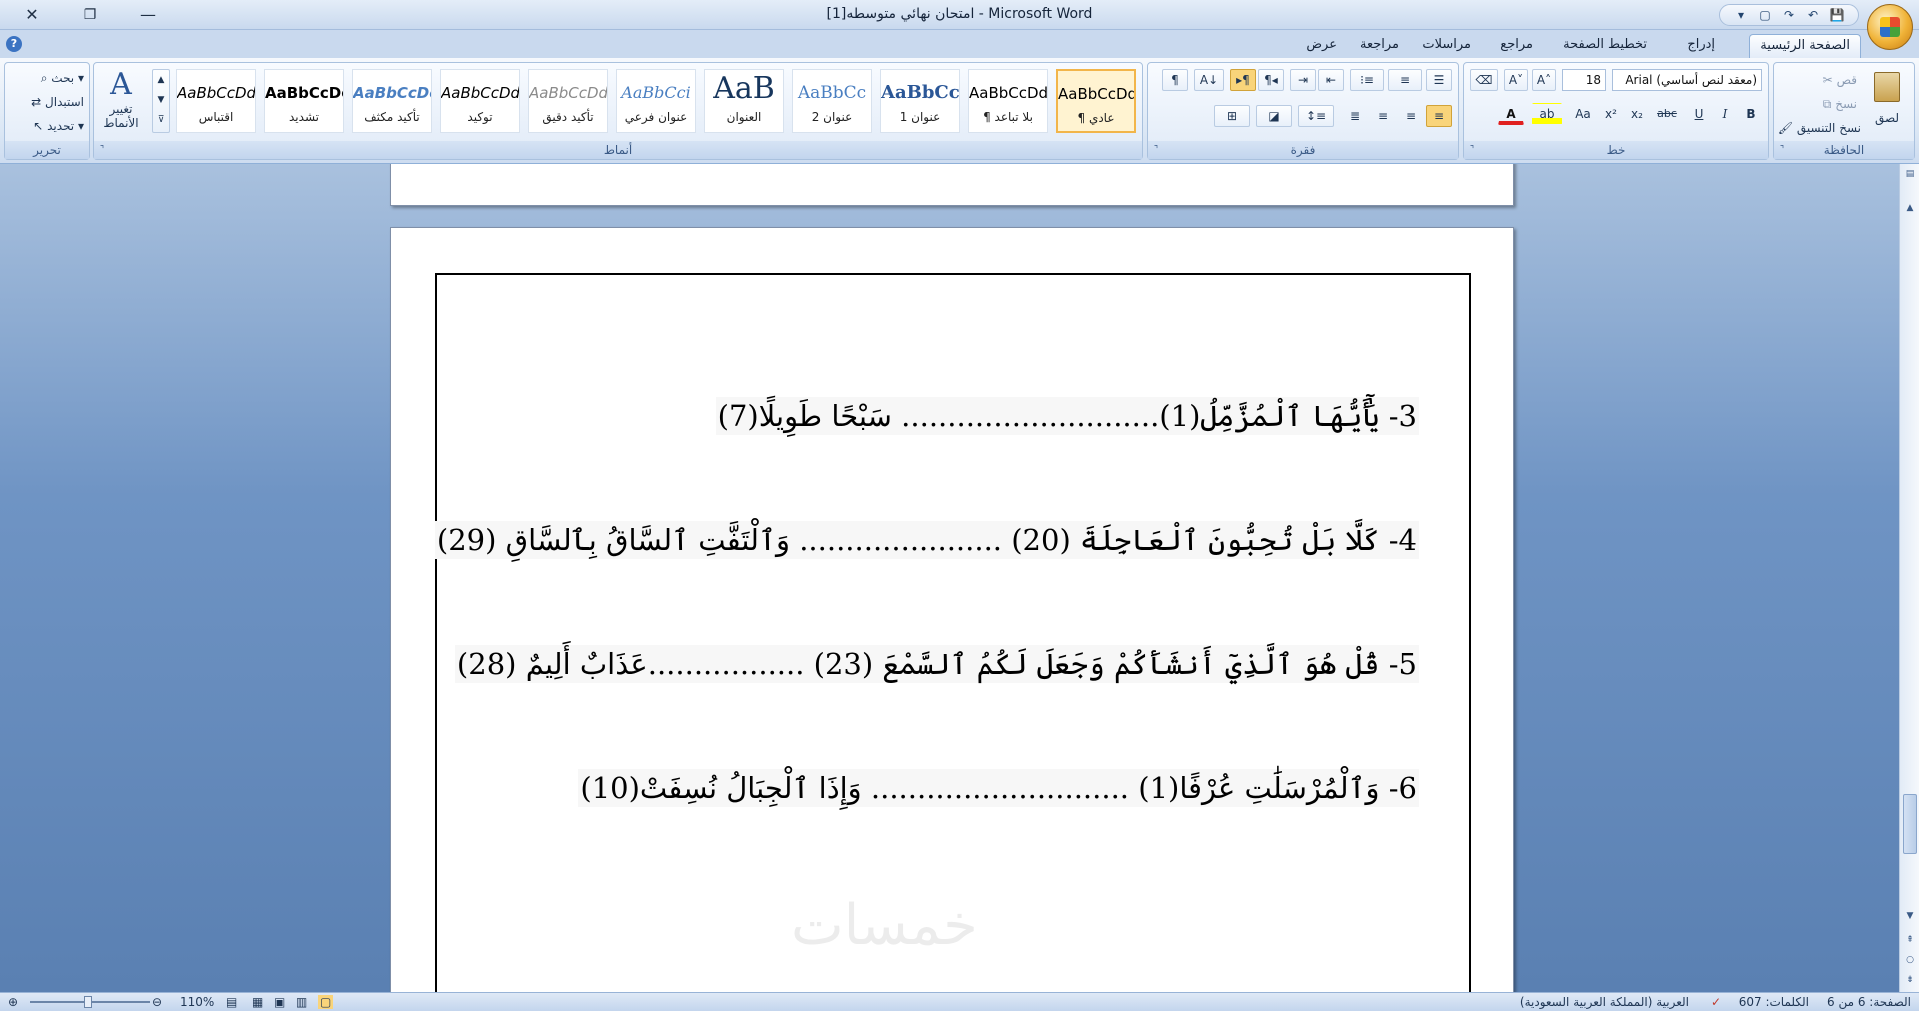 The width and height of the screenshot is (1919, 1011). What do you see at coordinates (326, 1002) in the screenshot?
I see `print-layout-icon: ▢` at bounding box center [326, 1002].